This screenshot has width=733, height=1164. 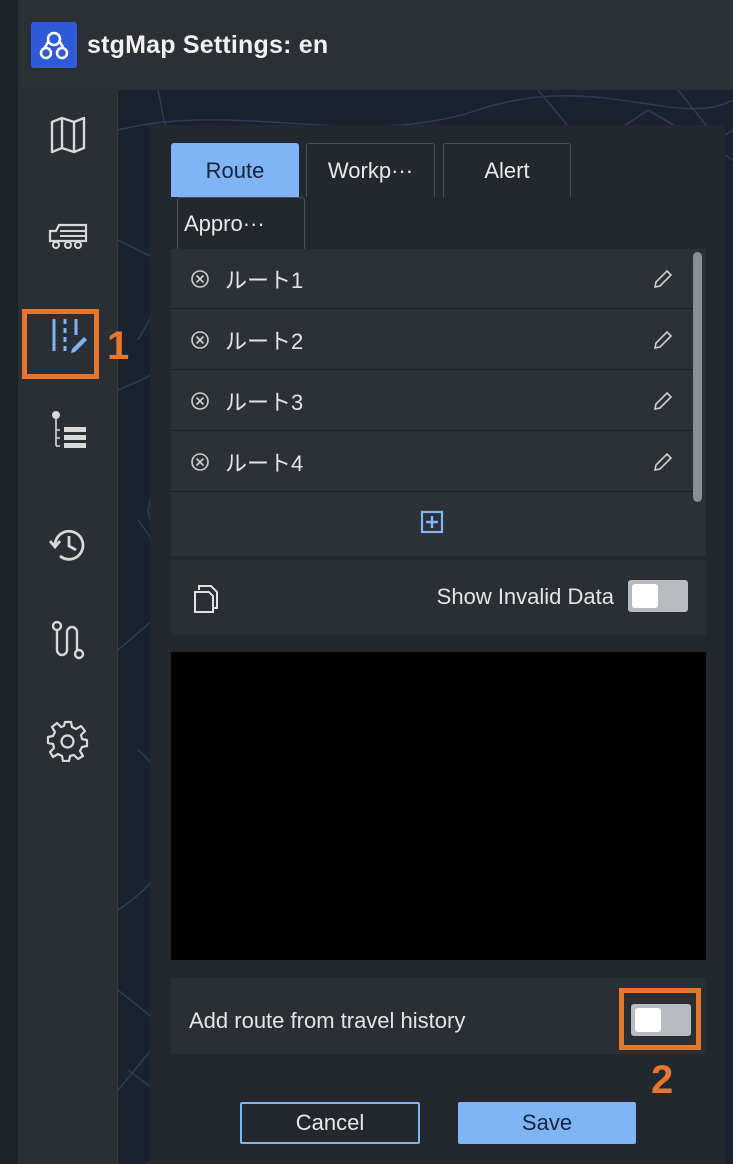 What do you see at coordinates (264, 402) in the screenshot?
I see `route-label: ルート3` at bounding box center [264, 402].